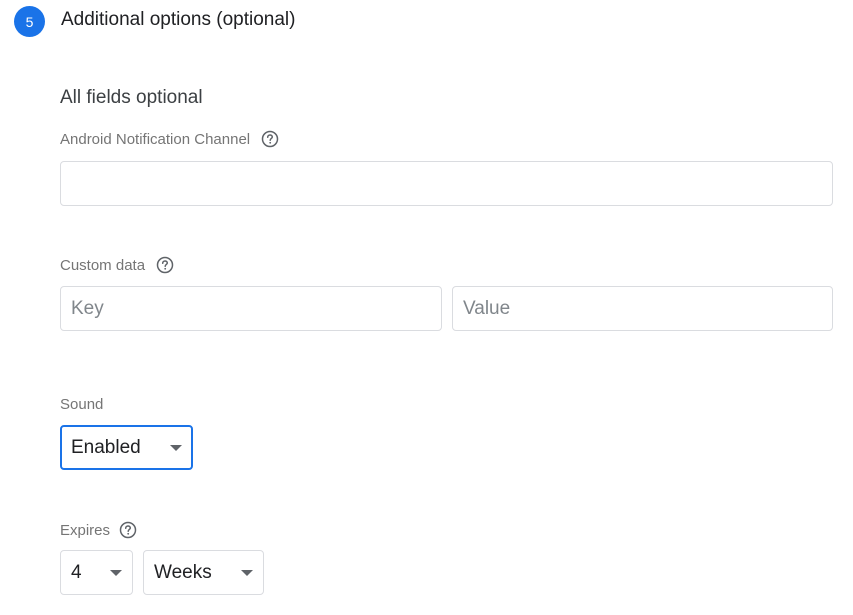 This screenshot has height=615, width=853. I want to click on expires-amount-value: 4, so click(76, 572).